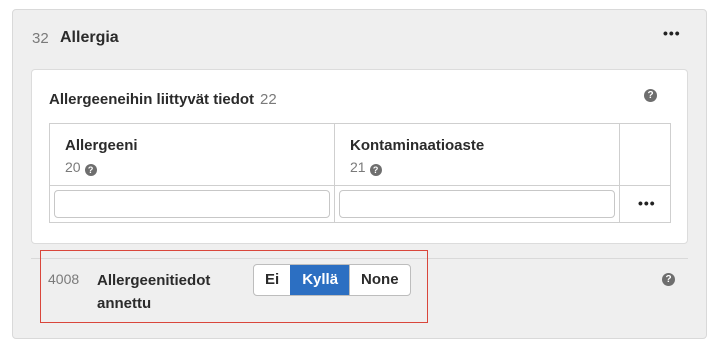 The width and height of the screenshot is (720, 352). I want to click on column-number: 20?, so click(81, 167).